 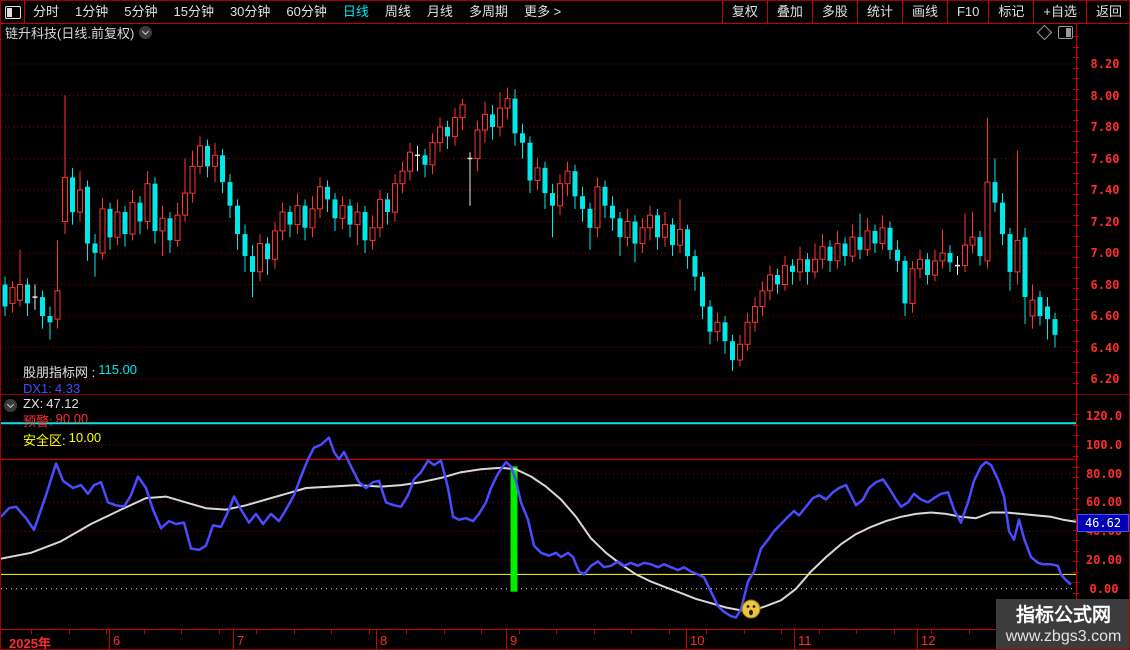 I want to click on month-label: 6, so click(x=117, y=640).